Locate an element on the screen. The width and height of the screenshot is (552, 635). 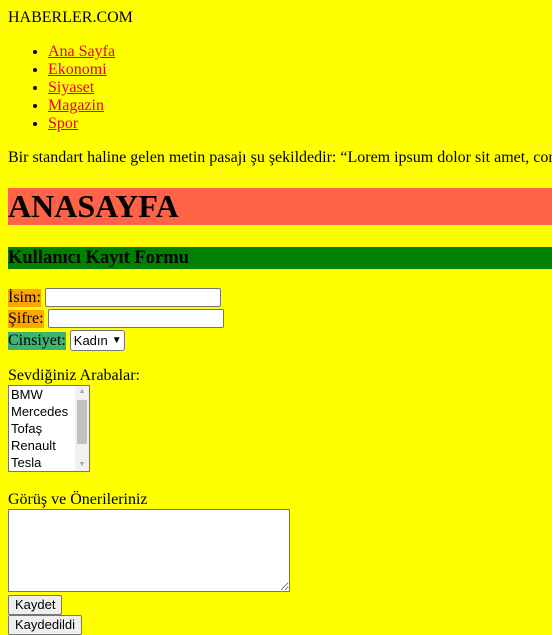
nav-link-sports: Spor is located at coordinates (63, 123).